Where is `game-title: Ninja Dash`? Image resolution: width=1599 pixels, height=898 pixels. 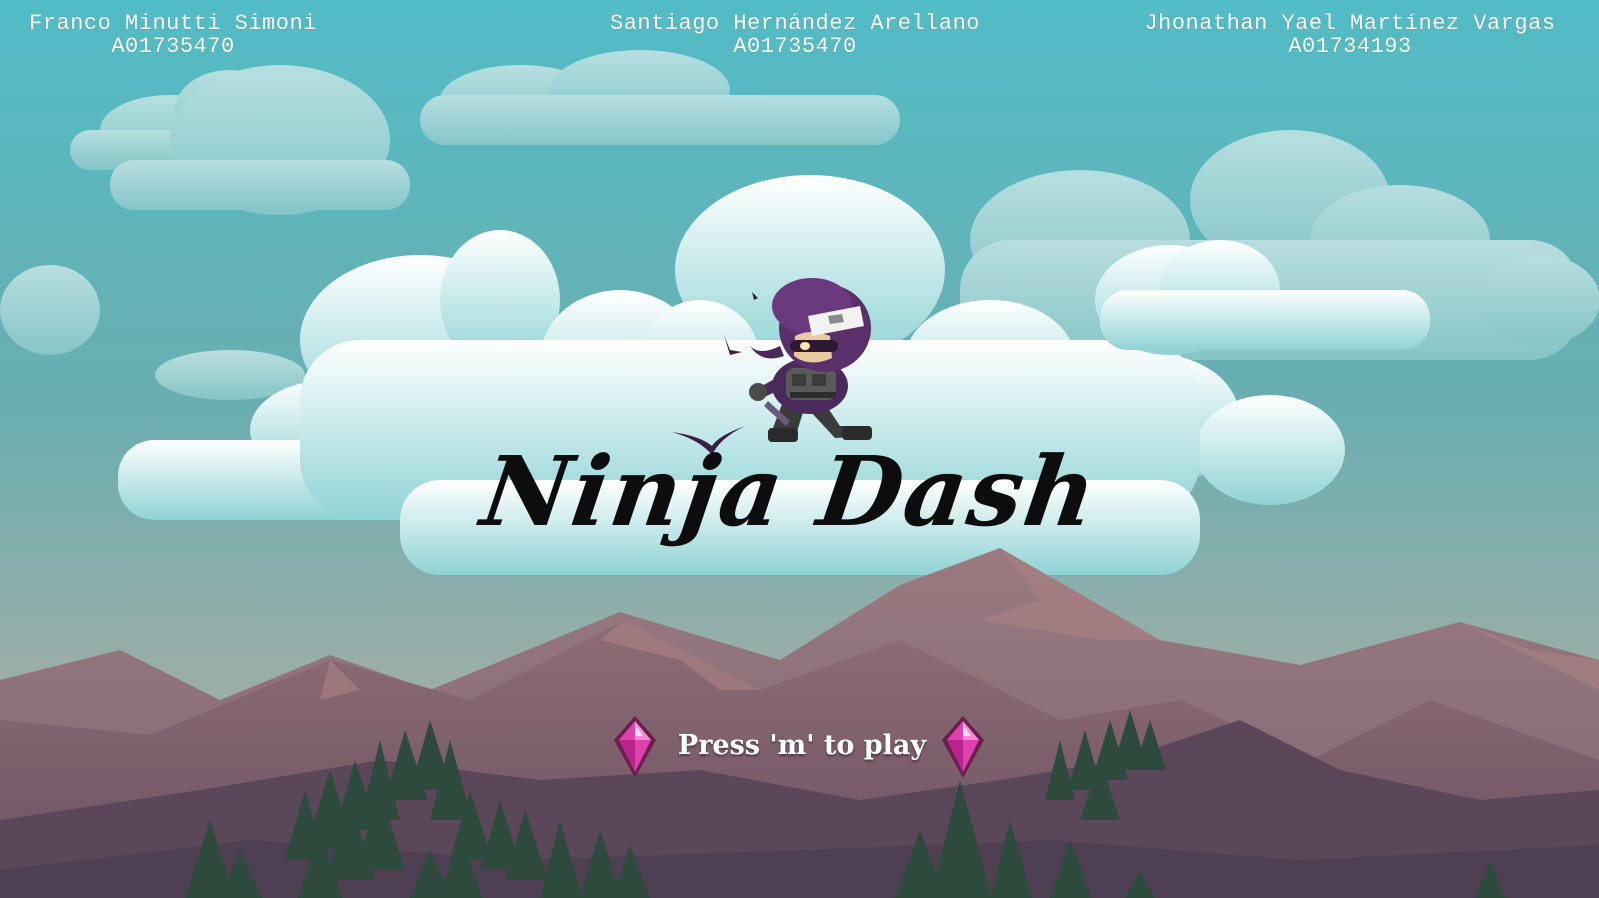 game-title: Ninja Dash is located at coordinates (790, 492).